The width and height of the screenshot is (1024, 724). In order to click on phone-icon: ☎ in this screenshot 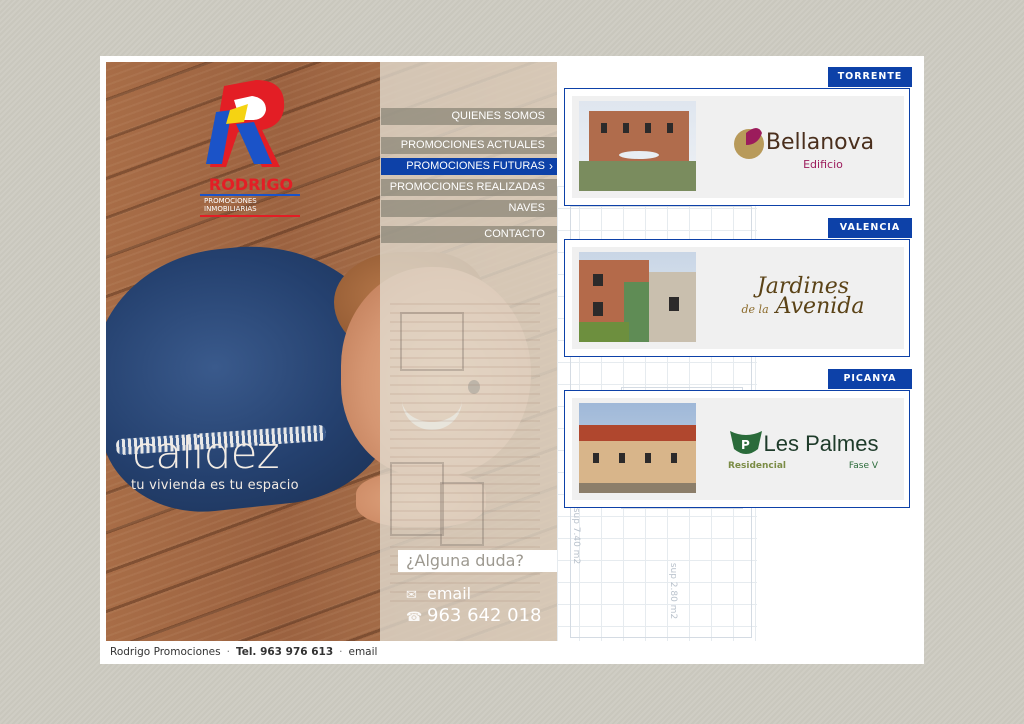, I will do `click(414, 617)`.